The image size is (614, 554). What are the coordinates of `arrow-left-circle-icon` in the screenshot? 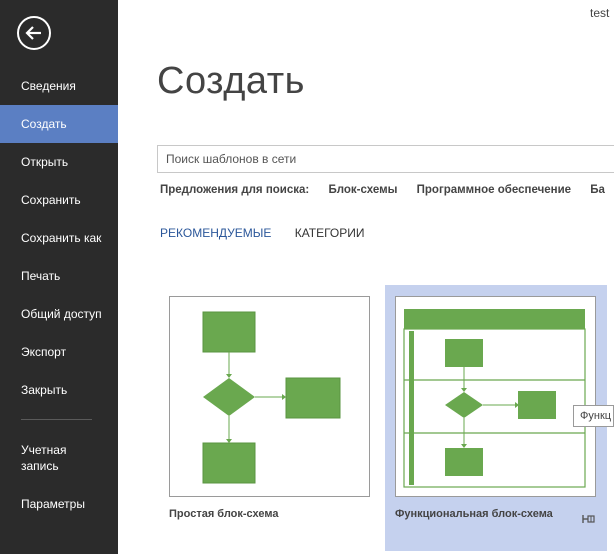 It's located at (33, 33).